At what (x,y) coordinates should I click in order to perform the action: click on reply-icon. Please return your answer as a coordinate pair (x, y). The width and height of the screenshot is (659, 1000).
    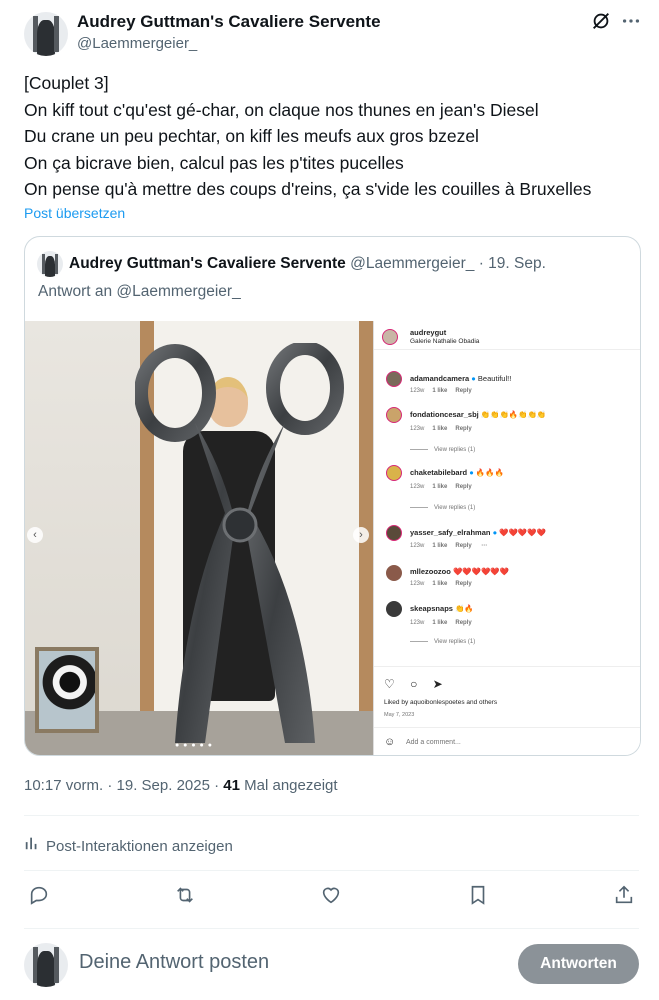
    Looking at the image, I should click on (42, 898).